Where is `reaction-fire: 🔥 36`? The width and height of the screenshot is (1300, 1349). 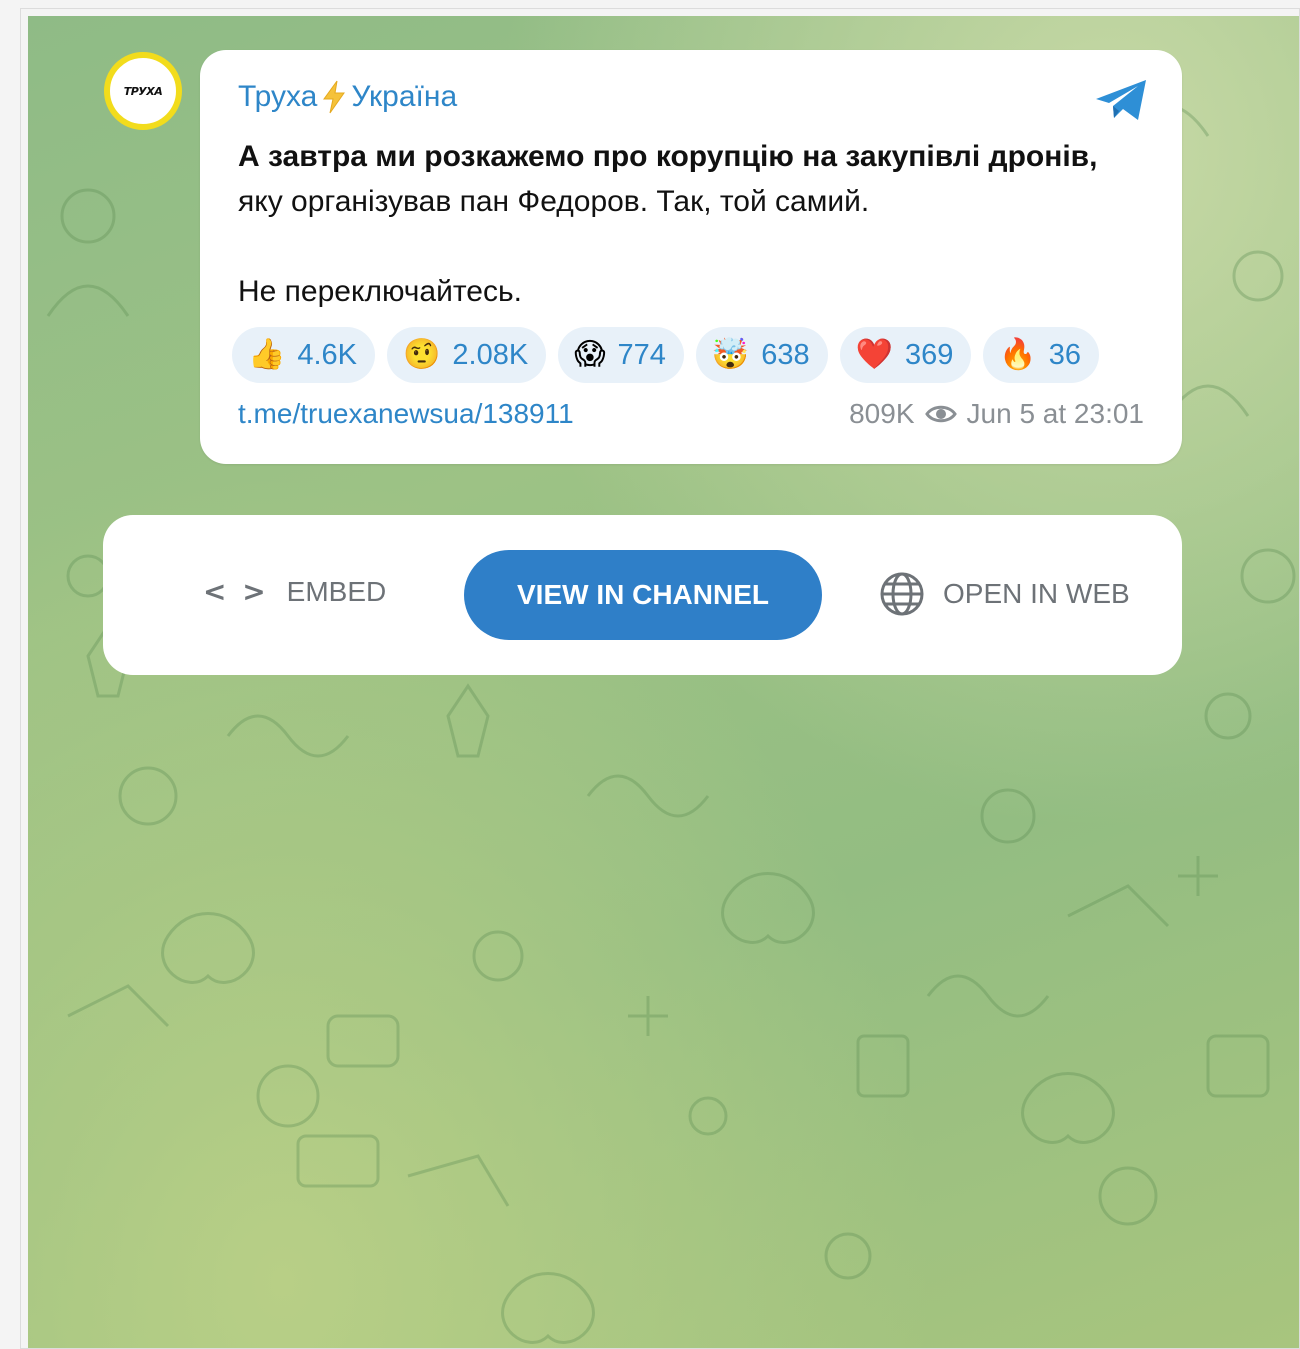
reaction-fire: 🔥 36 is located at coordinates (1041, 355).